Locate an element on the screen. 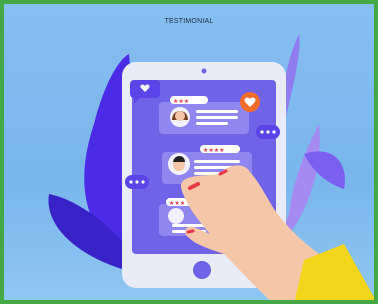 The width and height of the screenshot is (378, 304). tablet-home-button is located at coordinates (202, 270).